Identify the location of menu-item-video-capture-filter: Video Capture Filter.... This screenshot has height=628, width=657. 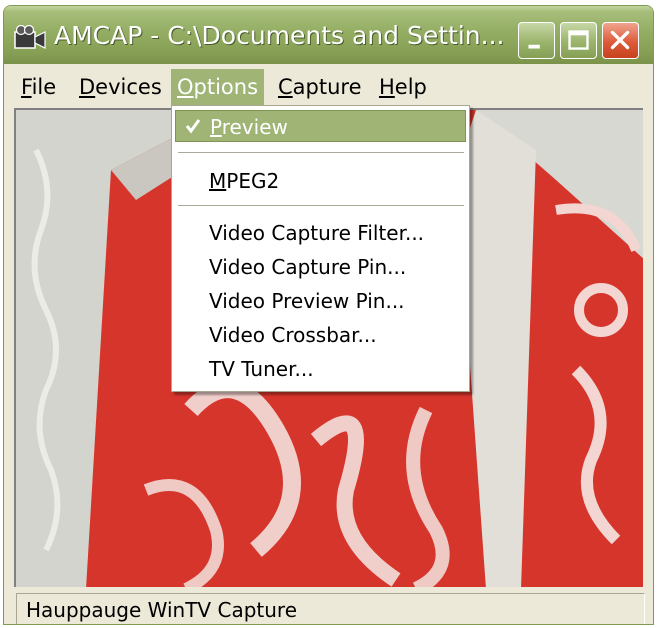
(320, 233).